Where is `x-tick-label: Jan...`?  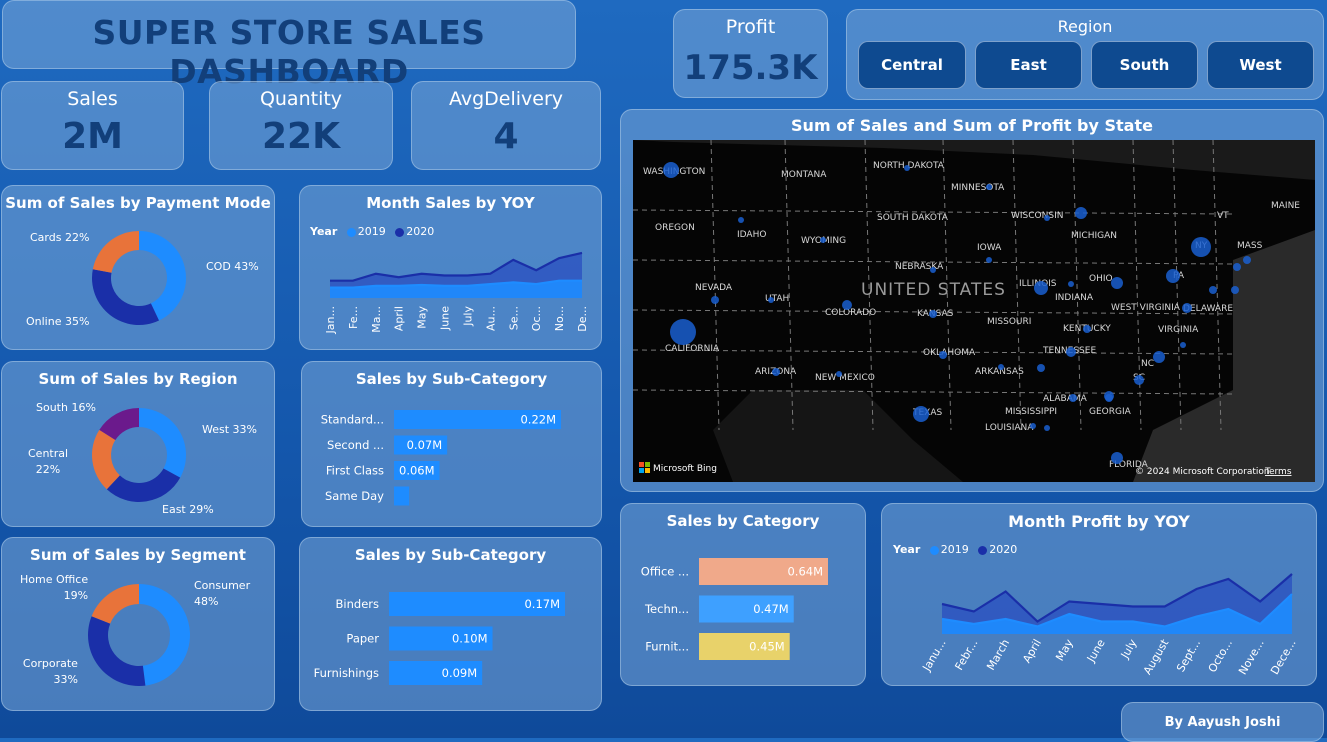 x-tick-label: Jan... is located at coordinates (330, 320).